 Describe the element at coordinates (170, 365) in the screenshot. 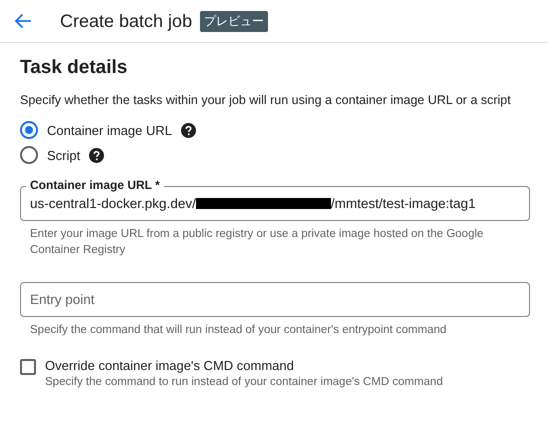

I see `checkbox-label: Override container image's CMD command` at that location.